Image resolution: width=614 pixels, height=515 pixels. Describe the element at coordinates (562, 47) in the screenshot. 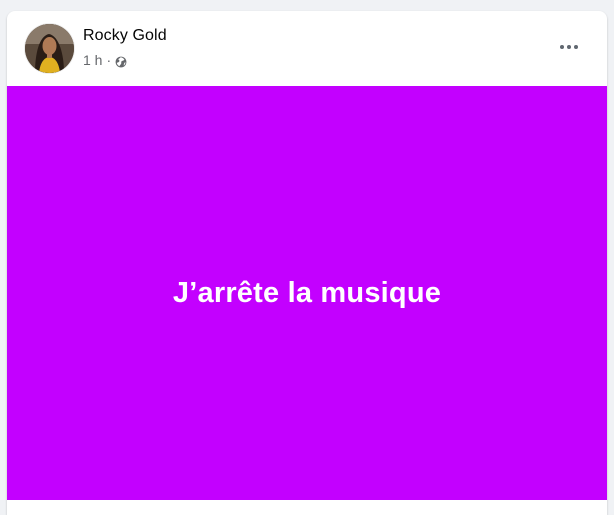

I see `more-options-icon` at that location.